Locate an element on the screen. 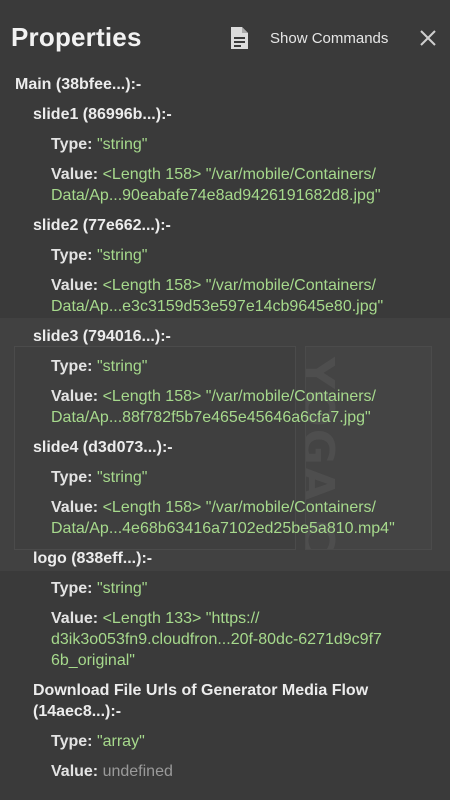  download-type-row: Type: "array" is located at coordinates (98, 741).